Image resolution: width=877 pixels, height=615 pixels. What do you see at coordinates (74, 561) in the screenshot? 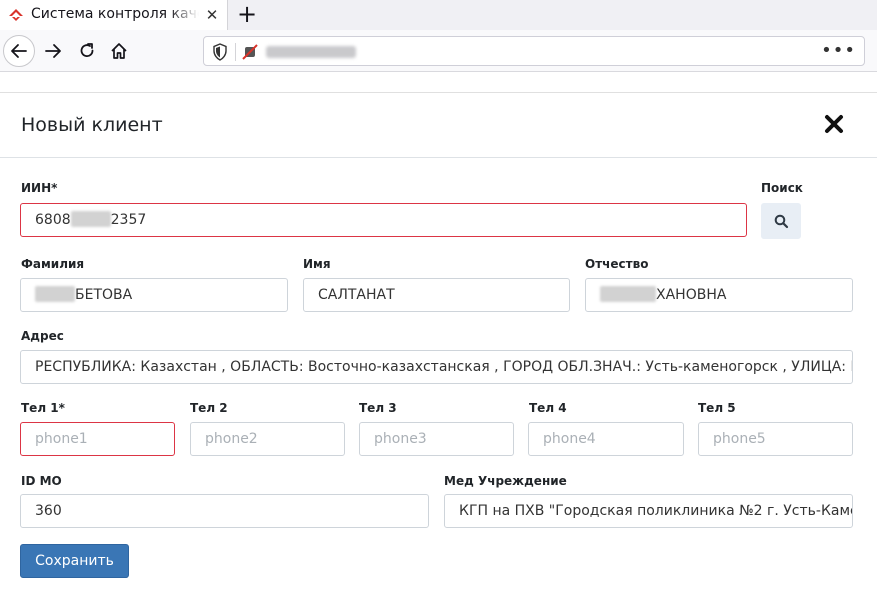
I see `save-button: Сохранить` at bounding box center [74, 561].